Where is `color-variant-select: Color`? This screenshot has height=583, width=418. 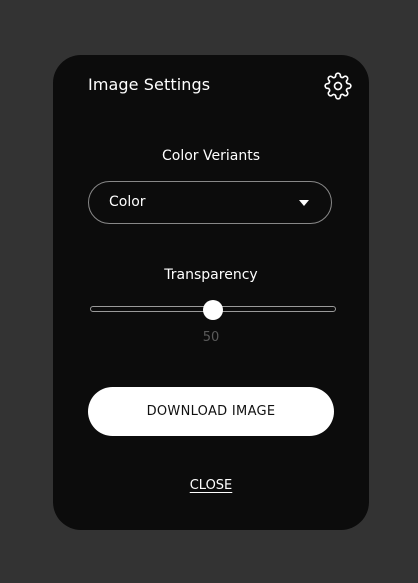
color-variant-select: Color is located at coordinates (210, 202).